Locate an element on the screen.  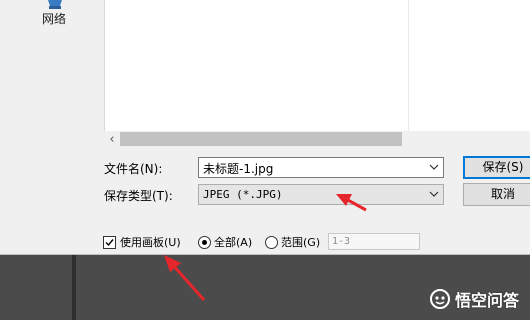
navigation-pane: 网络 is located at coordinates (52, 60).